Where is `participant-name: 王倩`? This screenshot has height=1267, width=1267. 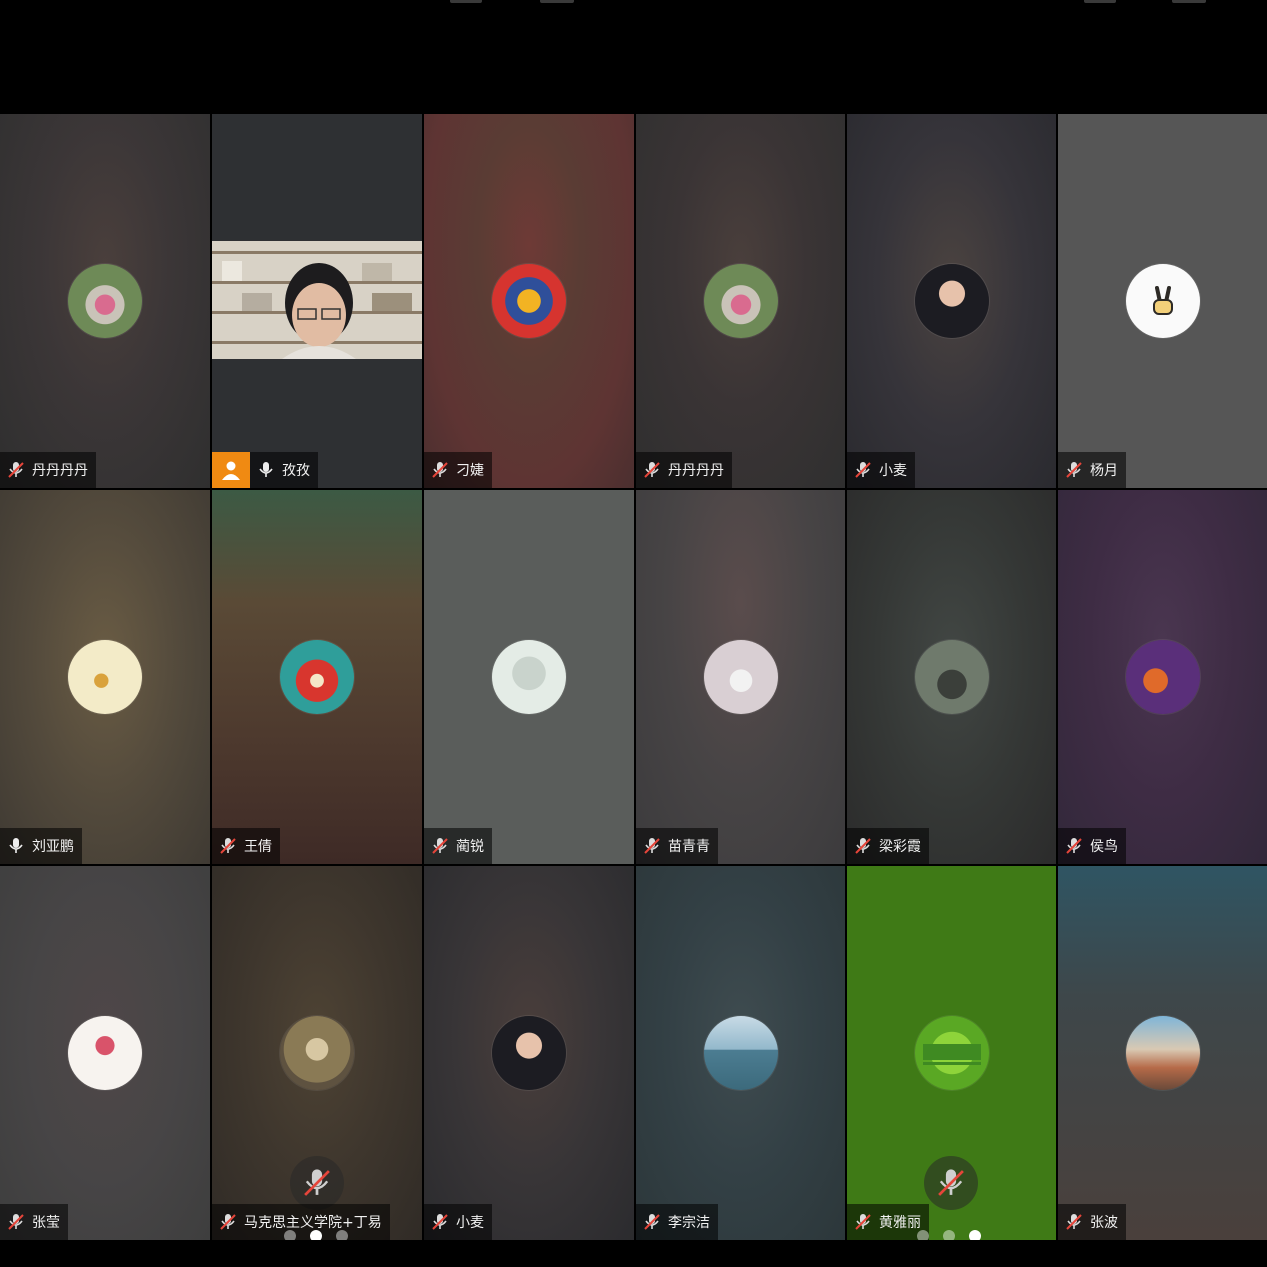
participant-name: 王倩 is located at coordinates (258, 847).